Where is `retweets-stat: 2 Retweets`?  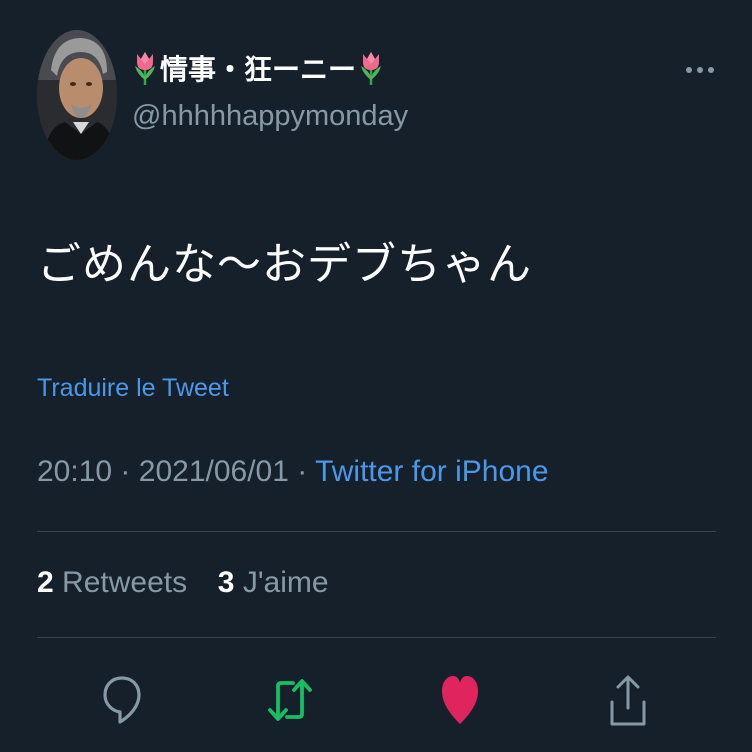
retweets-stat: 2 Retweets is located at coordinates (116, 582).